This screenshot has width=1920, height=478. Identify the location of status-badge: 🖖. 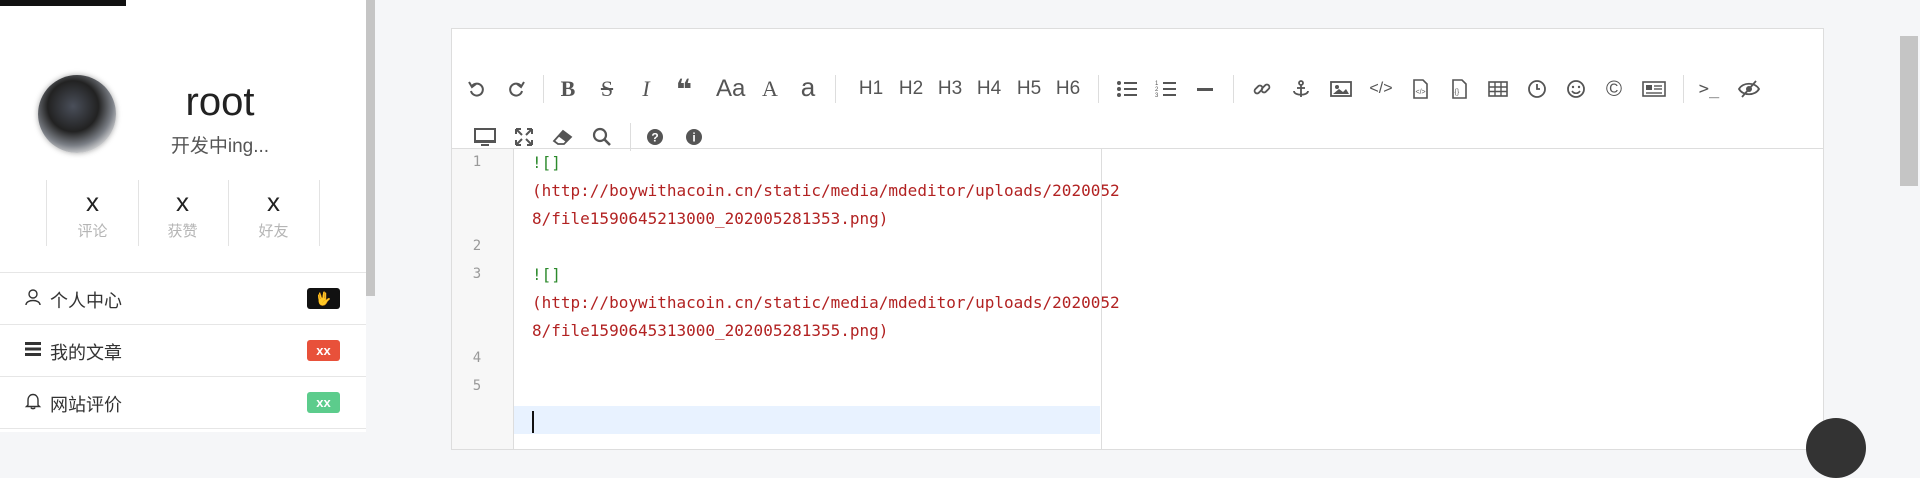
(323, 298).